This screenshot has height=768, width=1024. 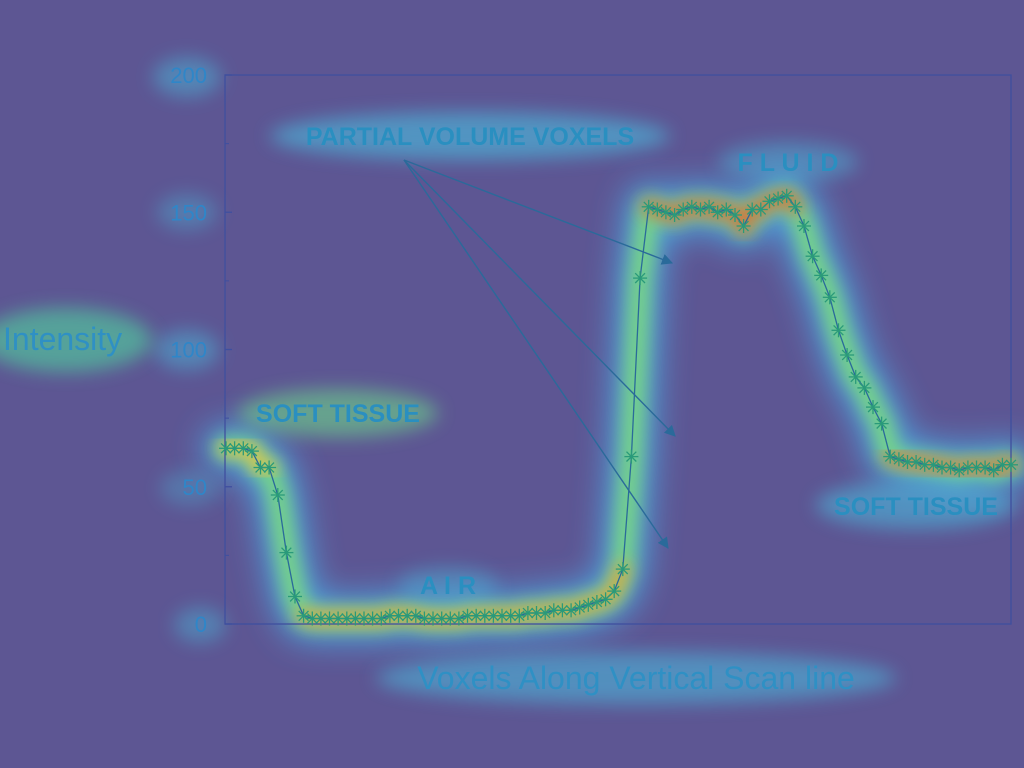 I want to click on y-tick-label: 0, so click(x=201, y=624).